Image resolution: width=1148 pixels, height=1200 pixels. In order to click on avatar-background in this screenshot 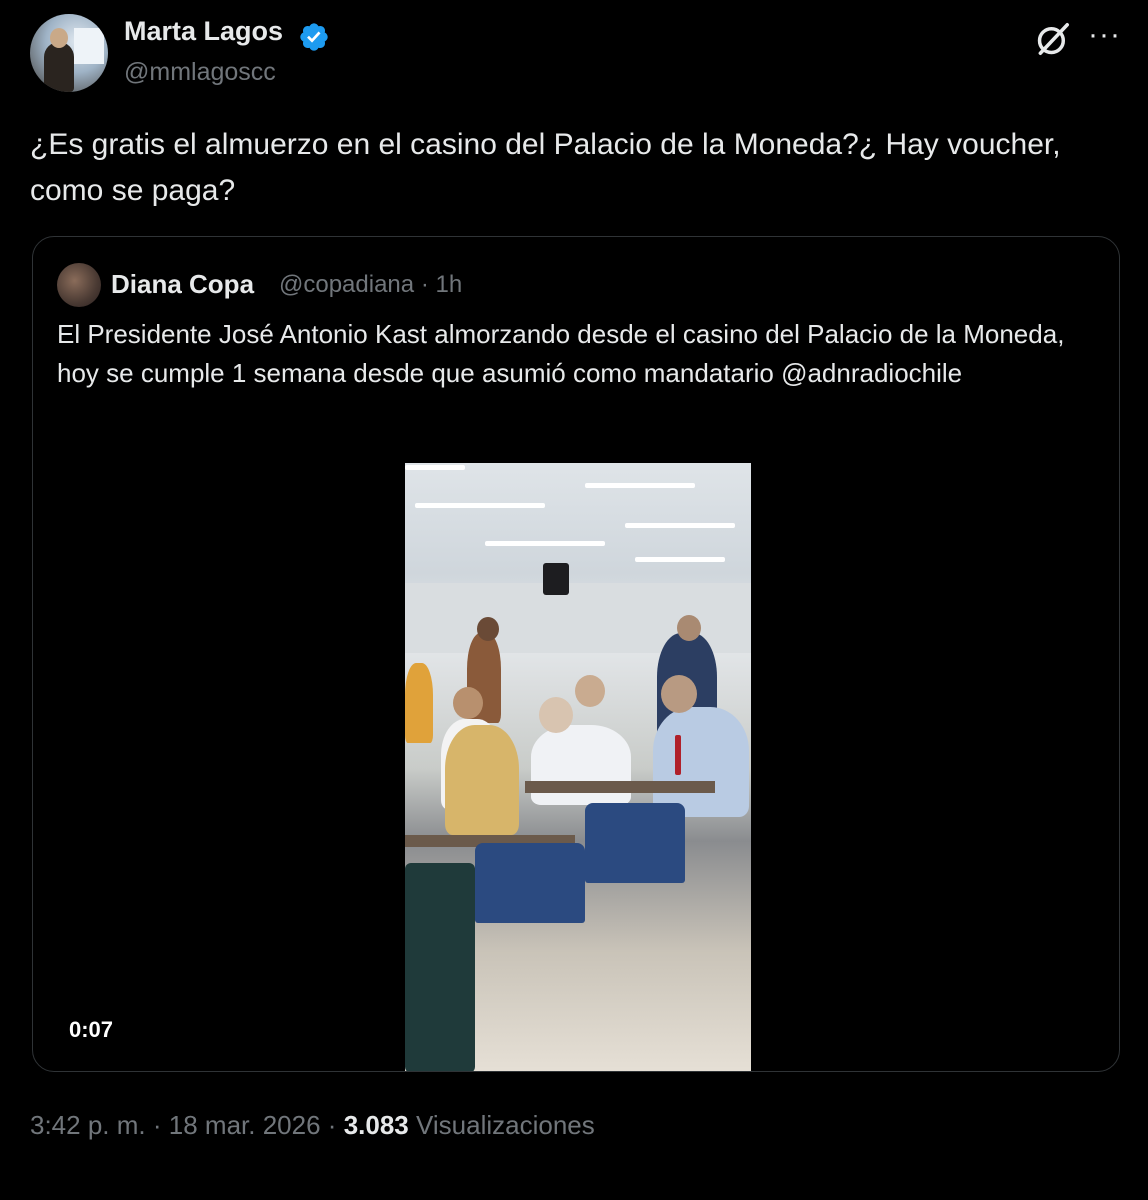, I will do `click(89, 46)`.